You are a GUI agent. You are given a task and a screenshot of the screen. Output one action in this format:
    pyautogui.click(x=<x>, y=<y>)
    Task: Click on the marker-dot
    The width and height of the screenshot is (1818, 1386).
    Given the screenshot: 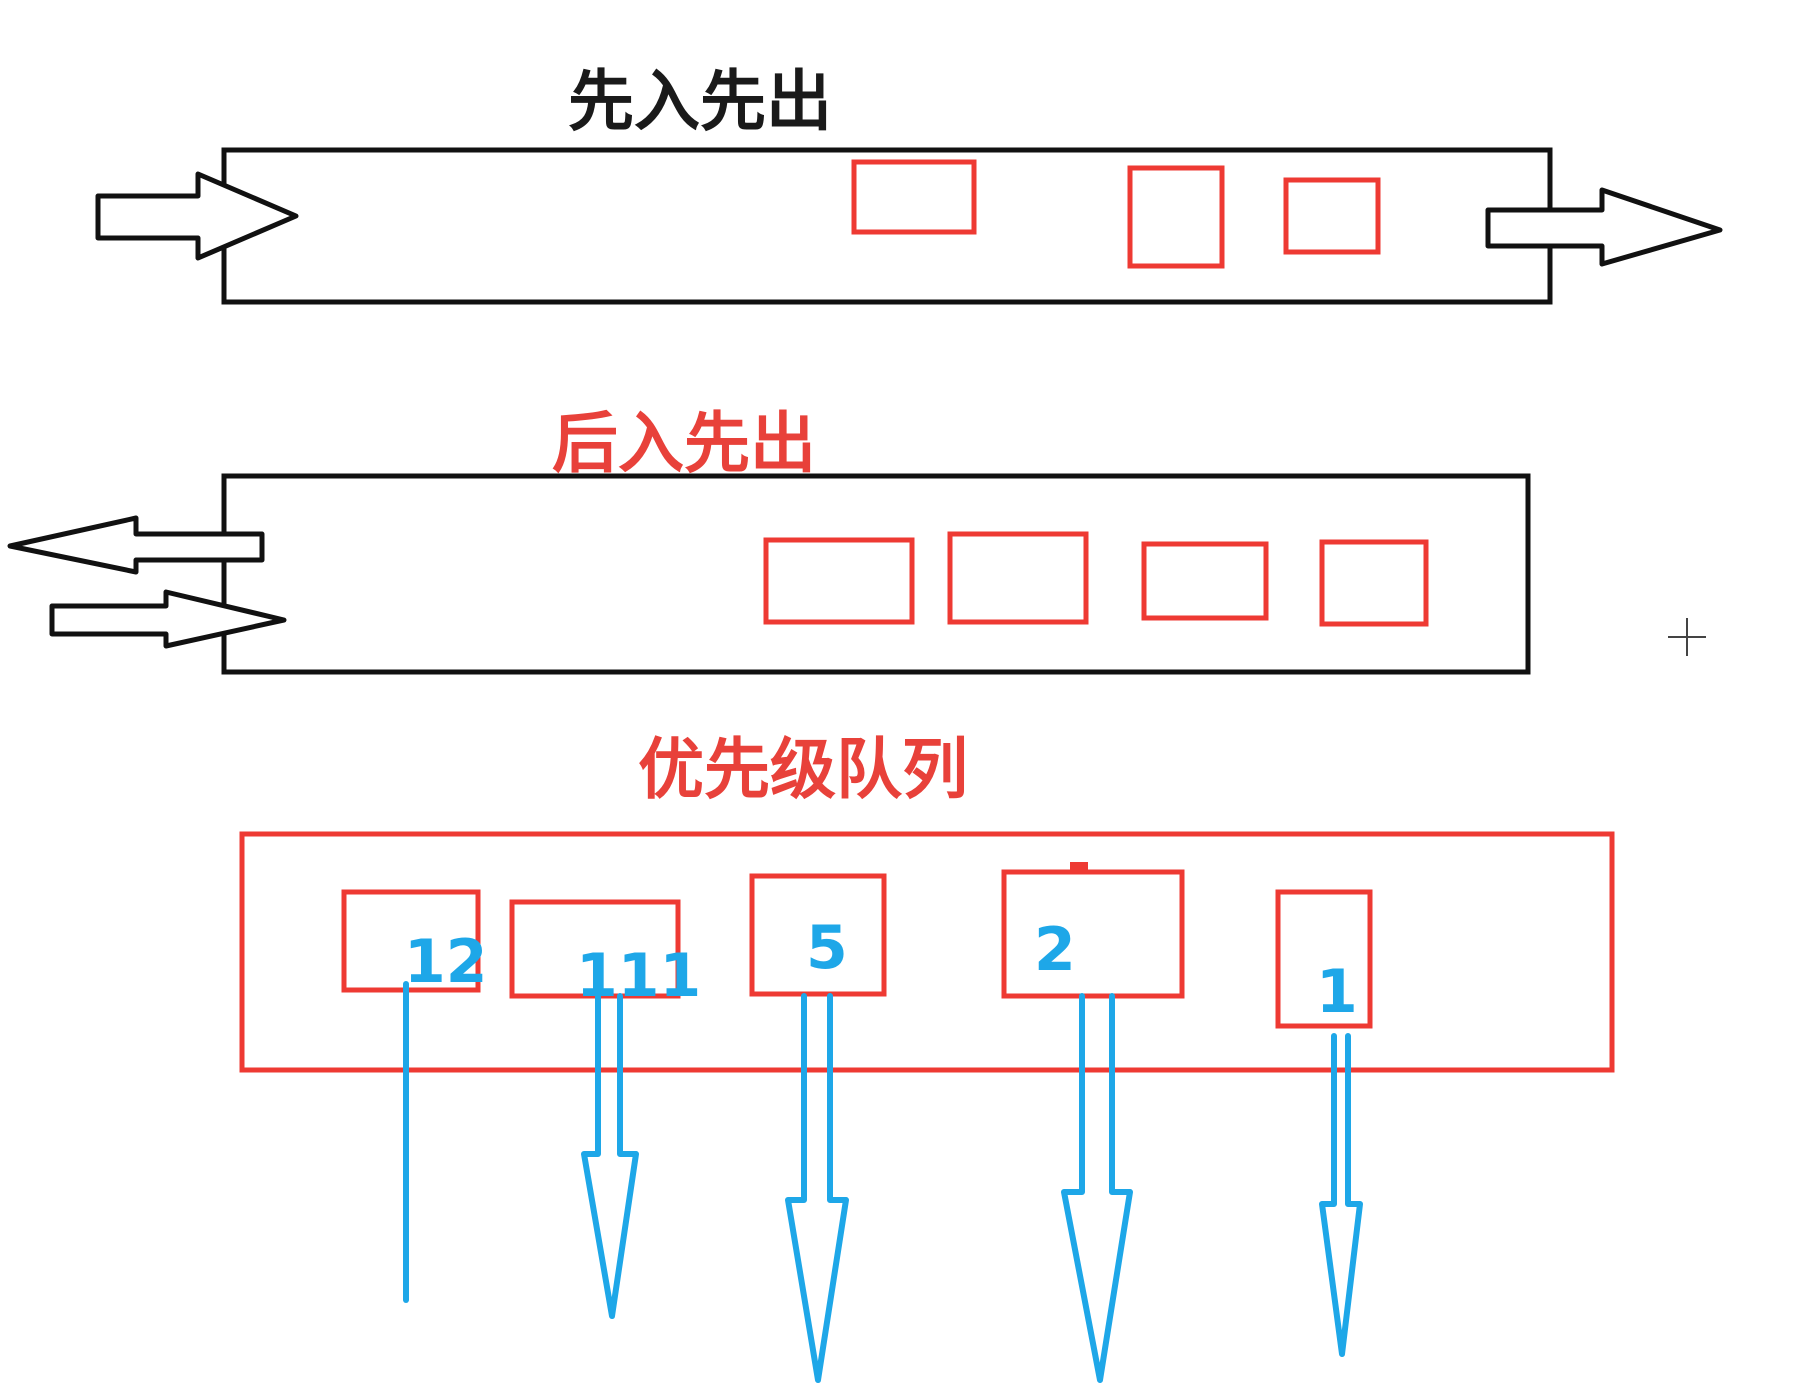 What is the action you would take?
    pyautogui.click(x=1079, y=868)
    